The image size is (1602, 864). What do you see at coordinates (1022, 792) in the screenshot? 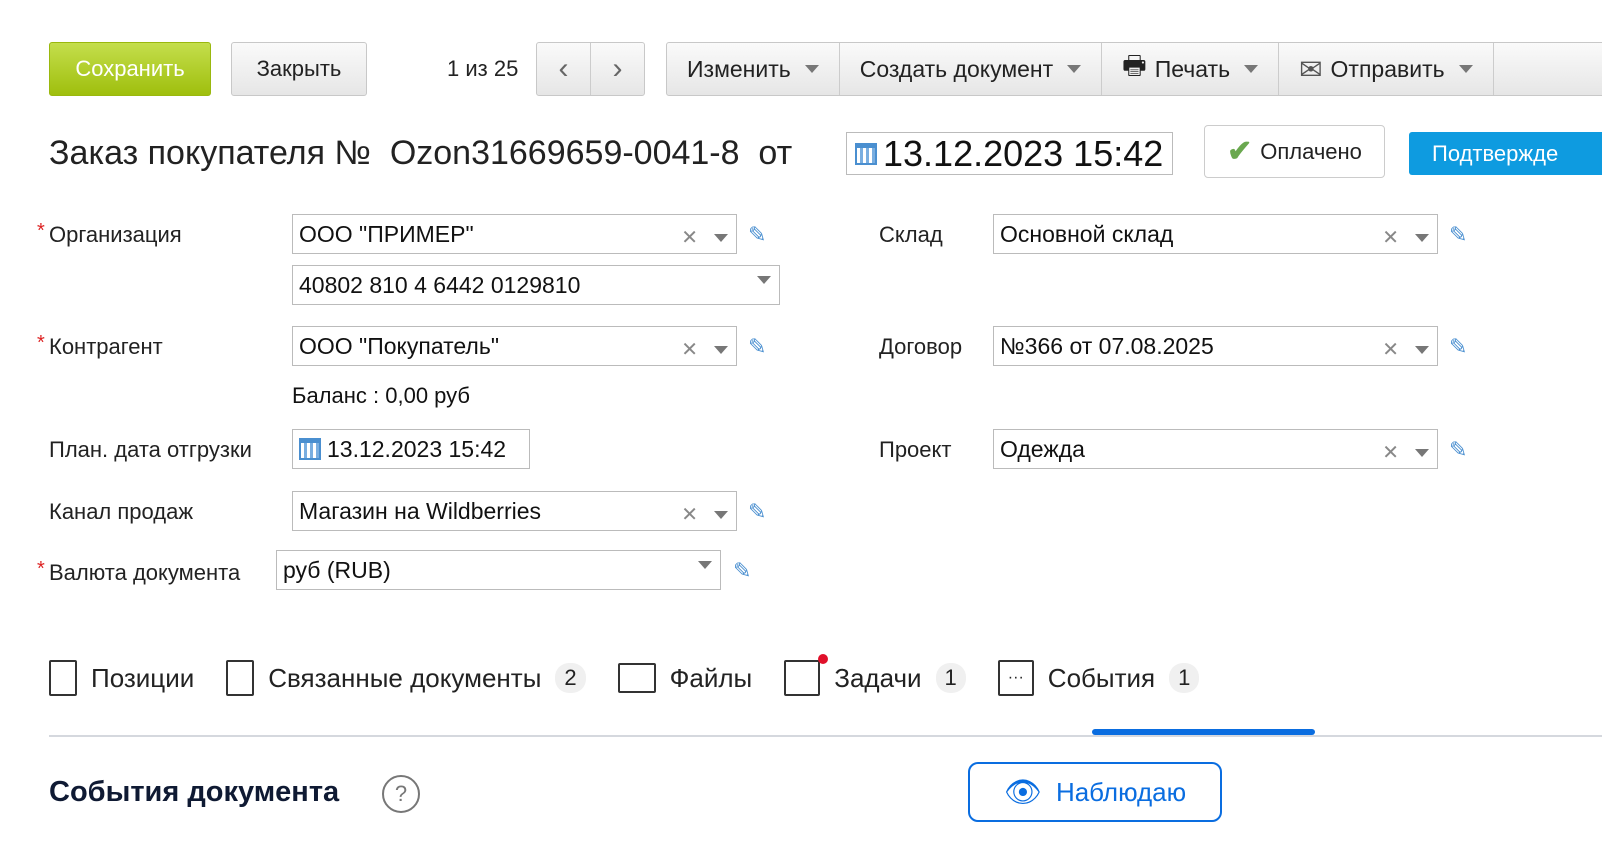
I see `eye-icon: 👁` at bounding box center [1022, 792].